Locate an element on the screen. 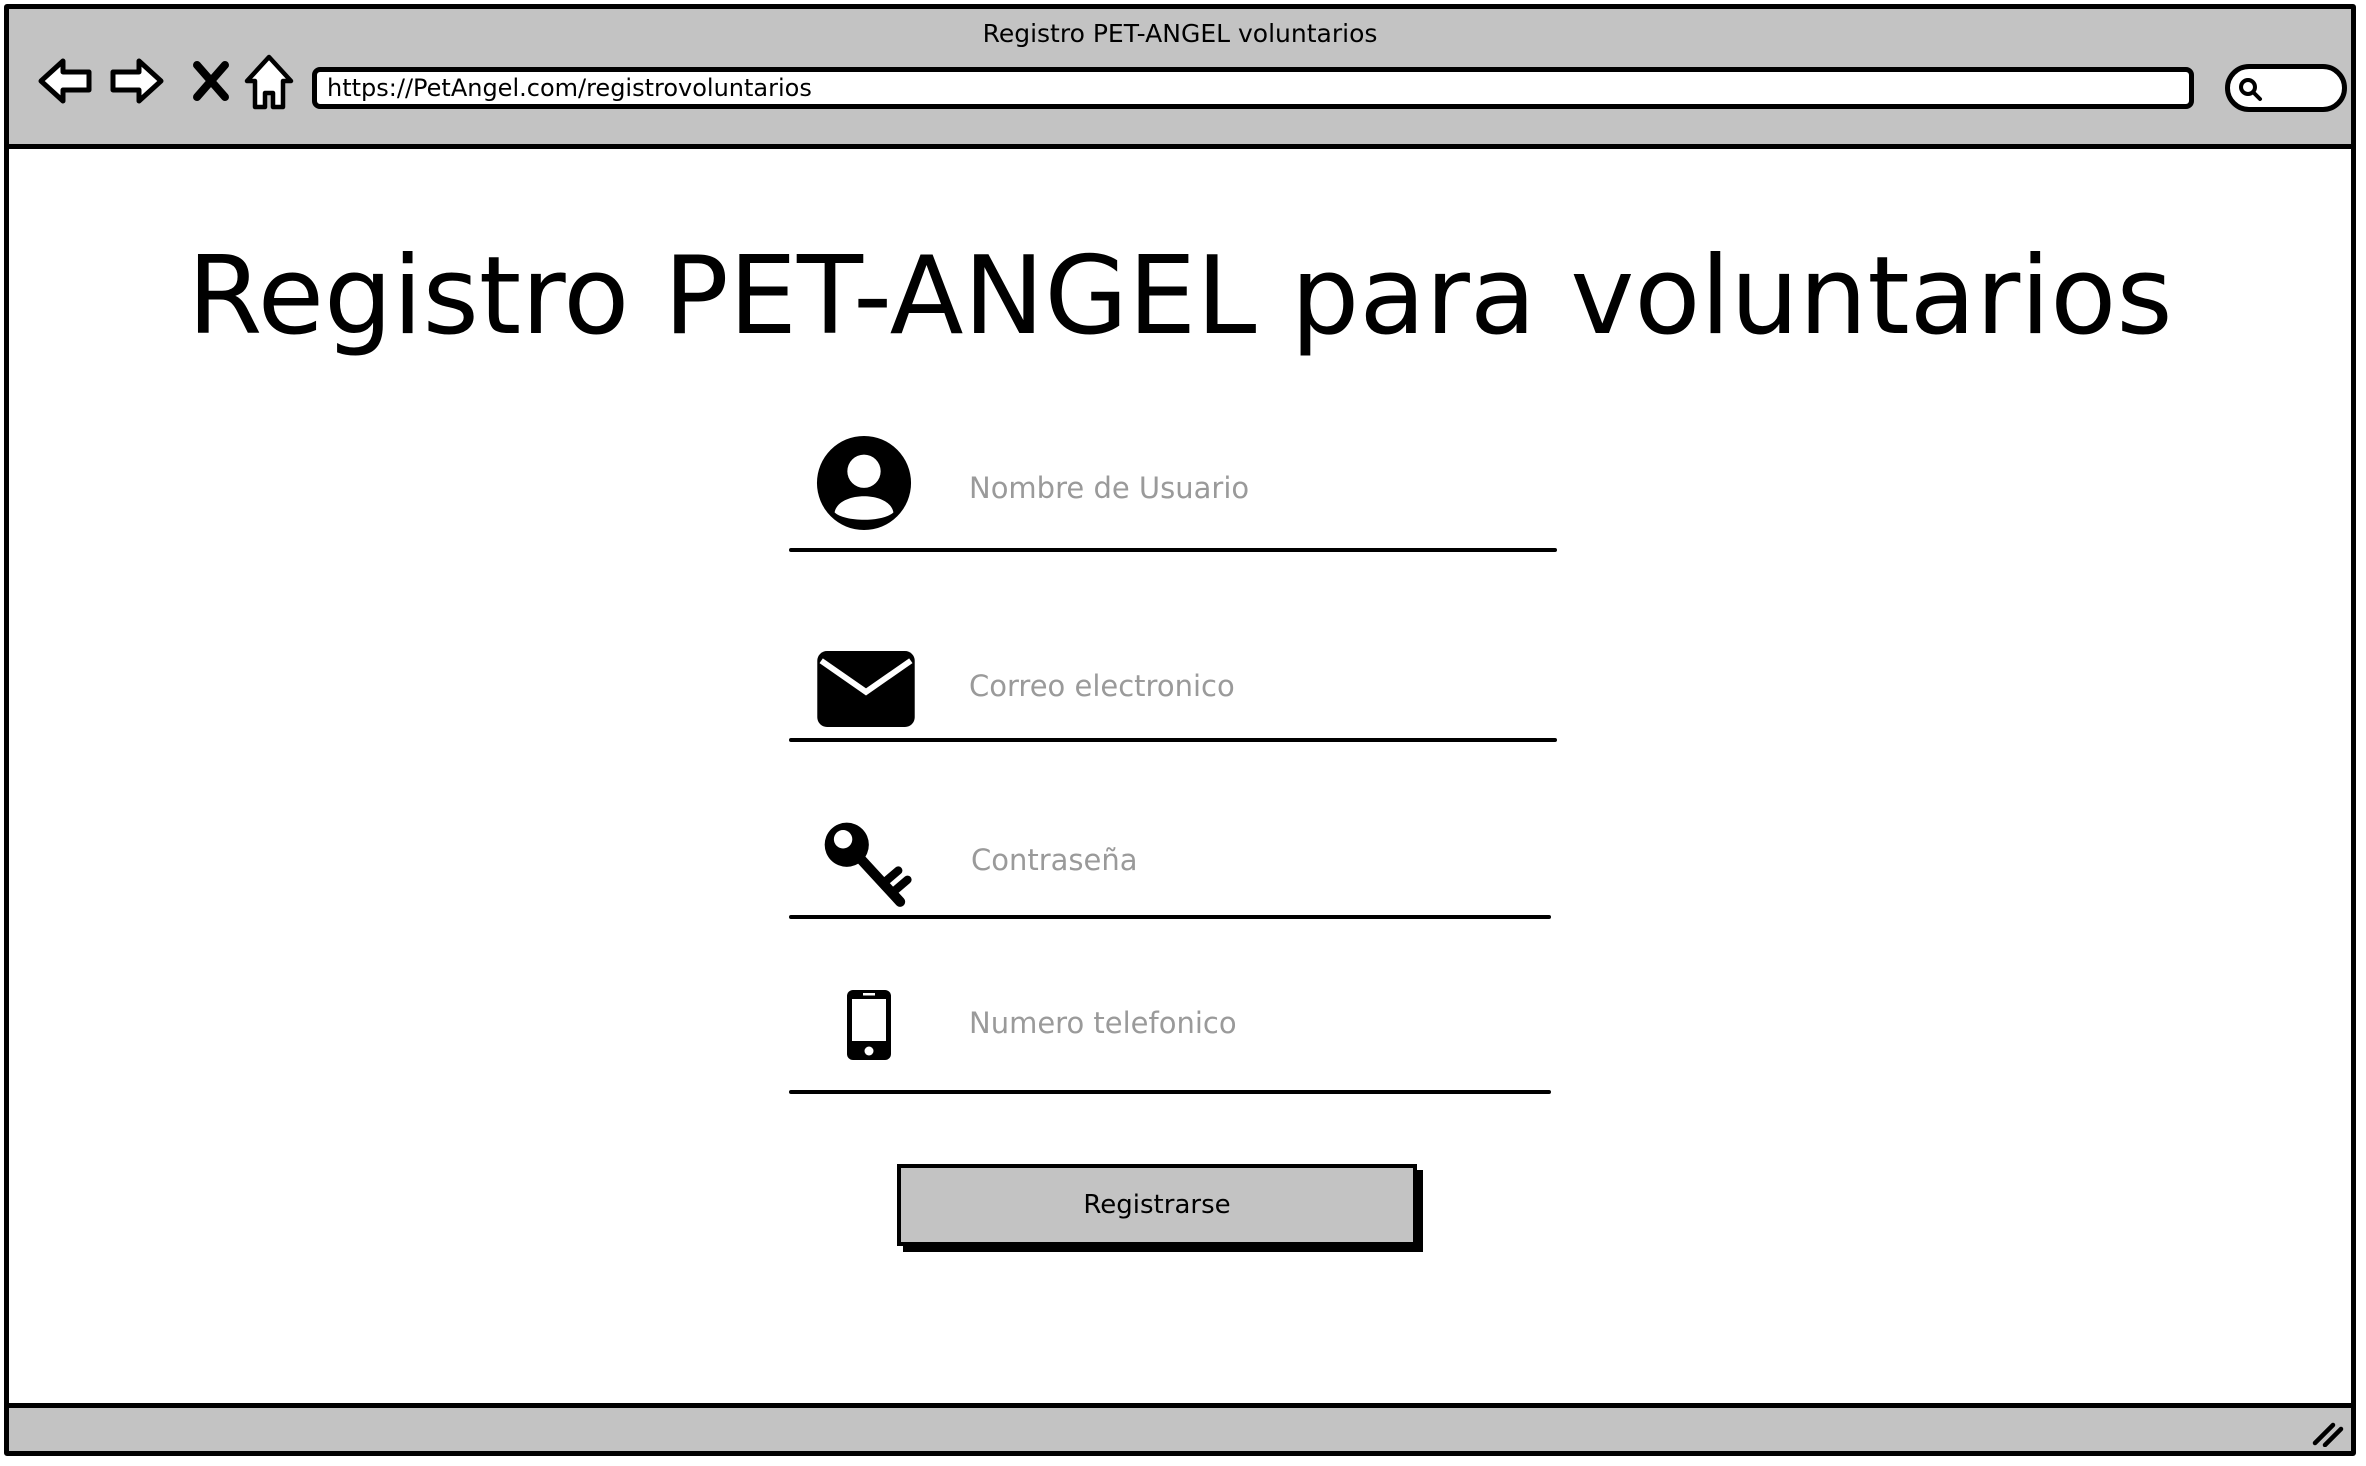  close-x-icon is located at coordinates (211, 81).